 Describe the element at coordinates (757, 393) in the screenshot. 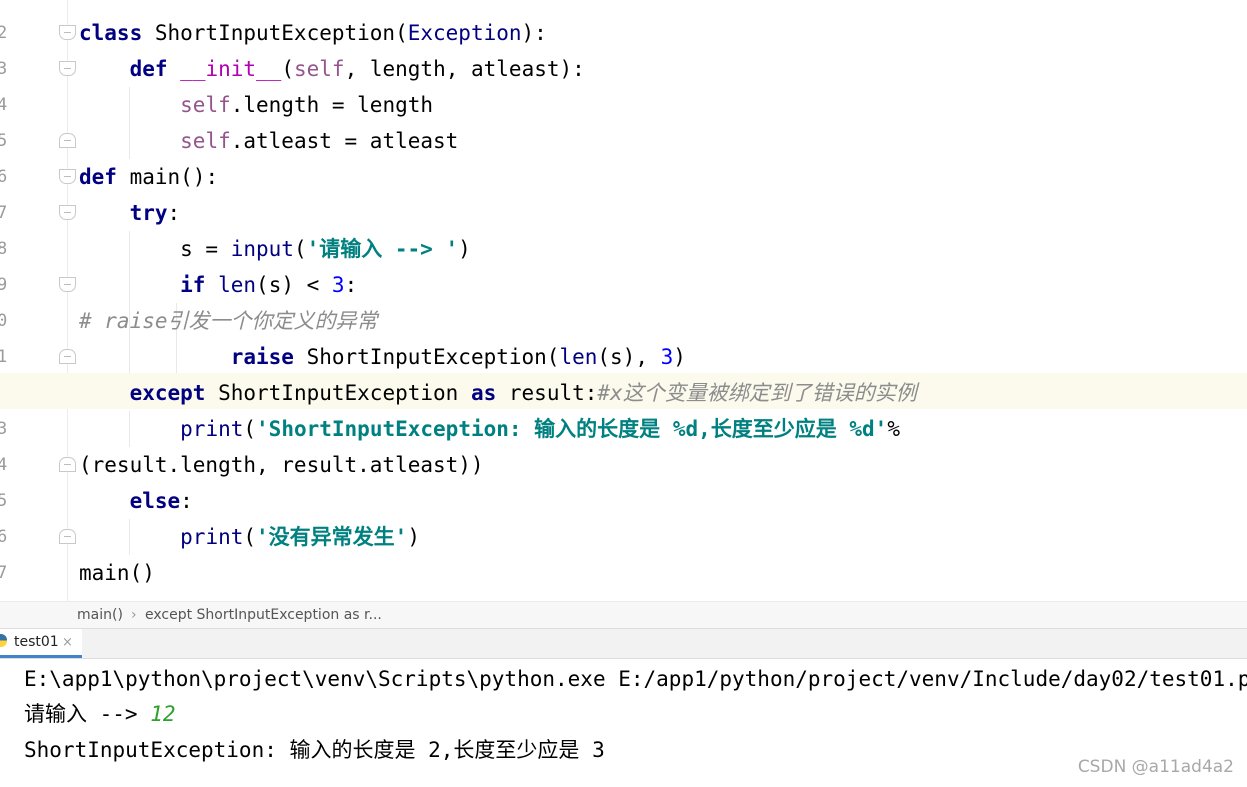

I see `code-token: #x这个变量被绑定到了错误的实例` at that location.